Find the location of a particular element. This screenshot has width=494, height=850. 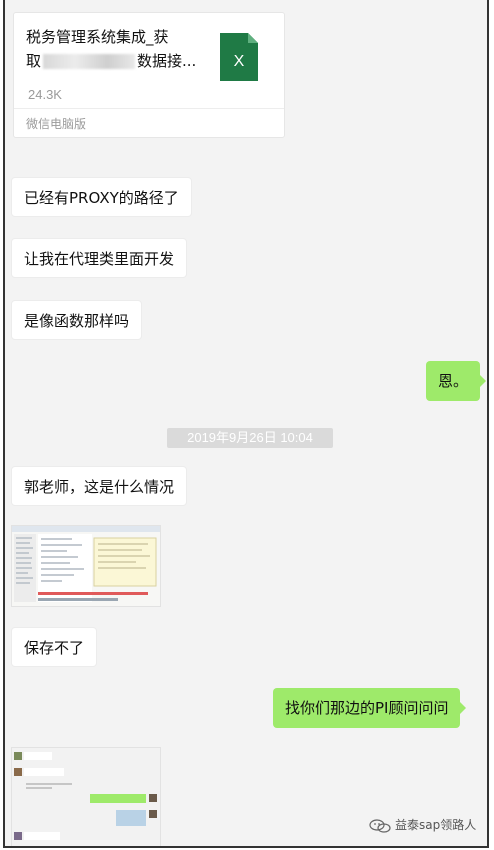

file-size: 24.3K is located at coordinates (45, 94).